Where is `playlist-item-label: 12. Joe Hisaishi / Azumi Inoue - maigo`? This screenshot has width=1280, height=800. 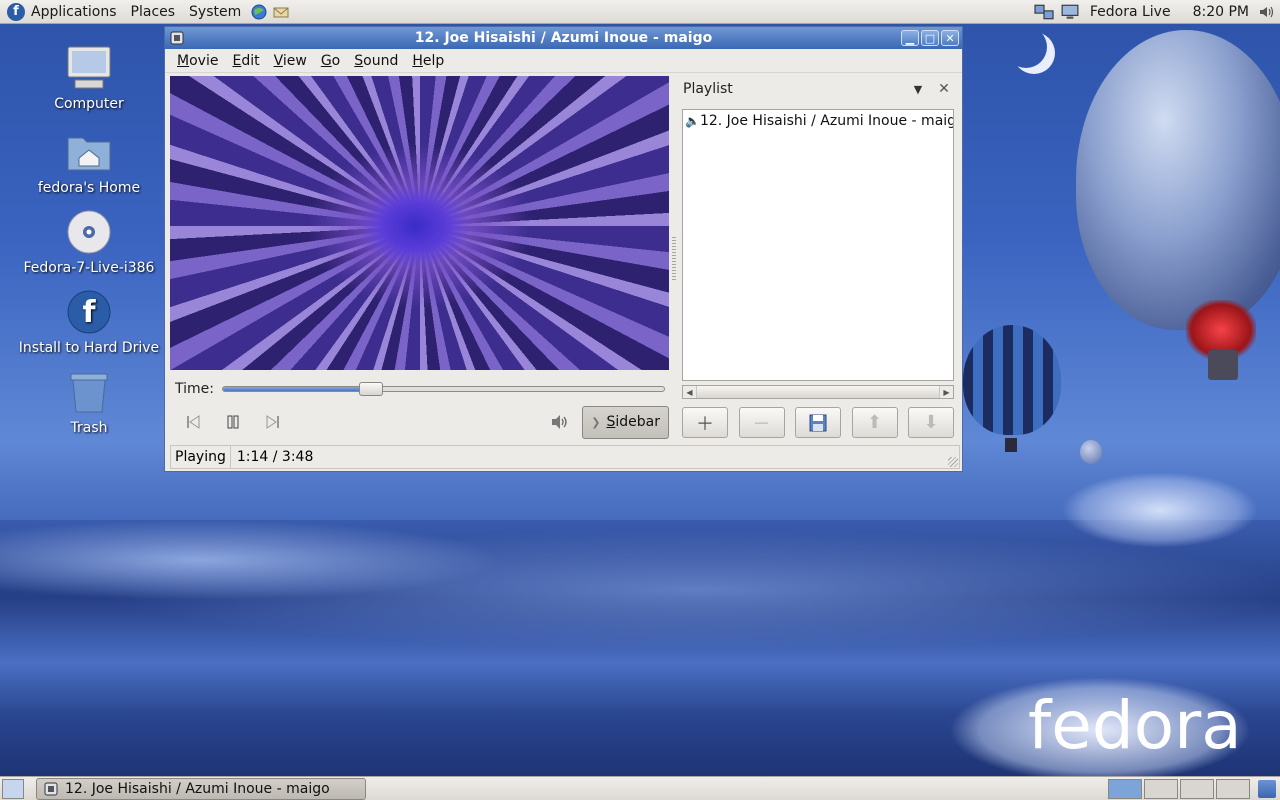 playlist-item-label: 12. Joe Hisaishi / Azumi Inoue - maigo is located at coordinates (826, 121).